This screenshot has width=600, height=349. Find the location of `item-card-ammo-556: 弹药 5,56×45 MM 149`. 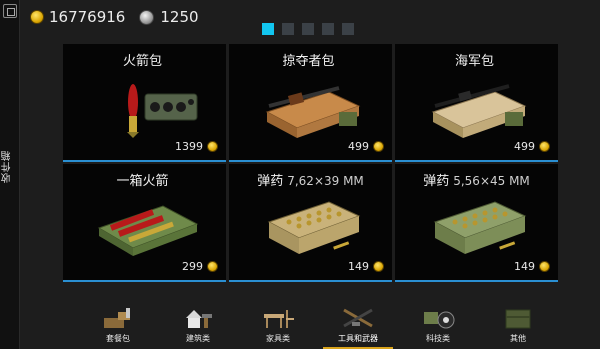

item-card-ammo-556: 弹药 5,56×45 MM 149 is located at coordinates (476, 223).